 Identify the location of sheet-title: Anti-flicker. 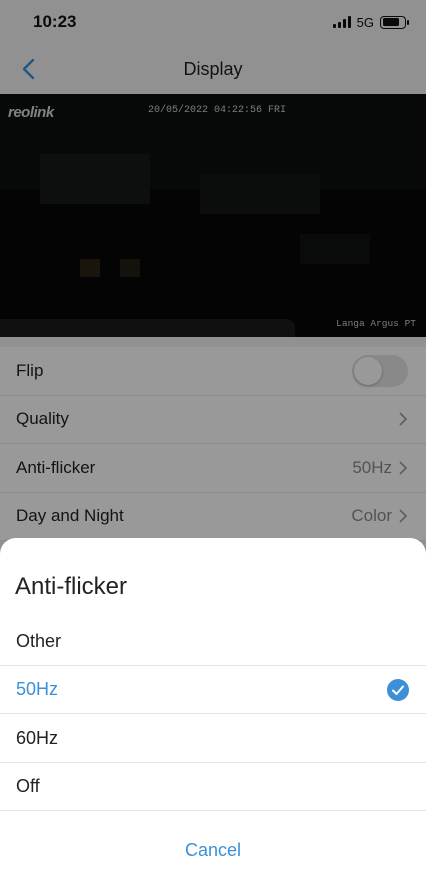
(71, 586).